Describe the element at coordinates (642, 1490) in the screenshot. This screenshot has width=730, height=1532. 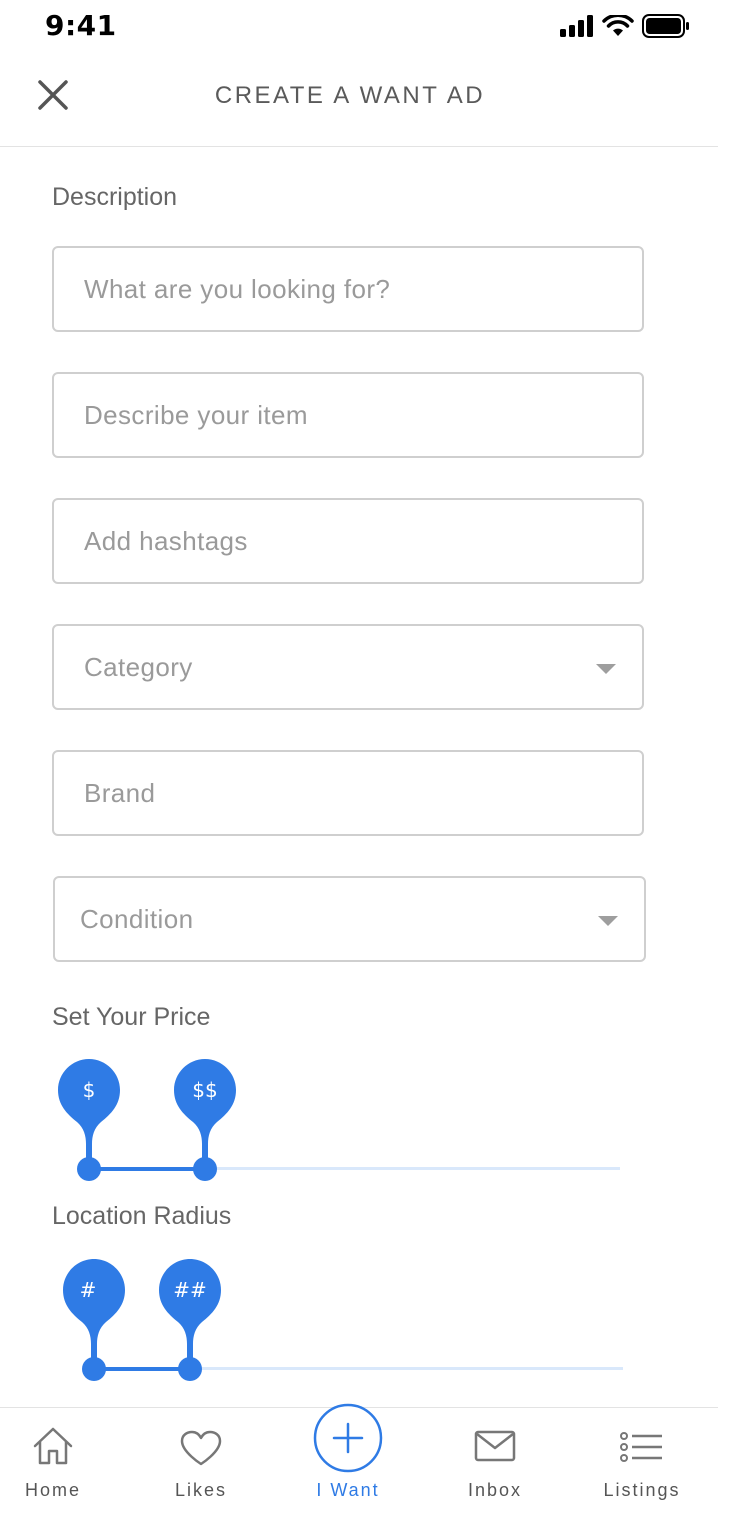
I see `tab-listings-label: Listings` at that location.